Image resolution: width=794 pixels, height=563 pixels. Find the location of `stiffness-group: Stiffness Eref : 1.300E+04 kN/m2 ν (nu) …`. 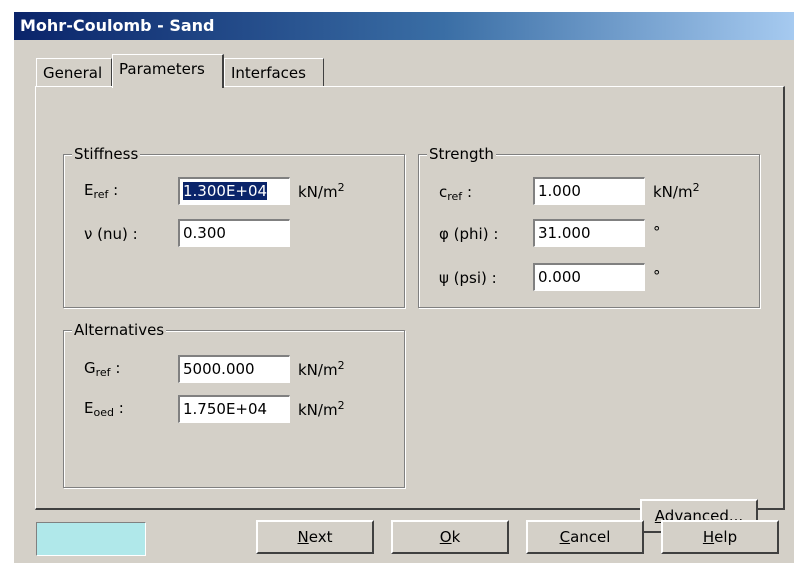

stiffness-group: Stiffness Eref : 1.300E+04 kN/m2 ν (nu) … is located at coordinates (234, 226).